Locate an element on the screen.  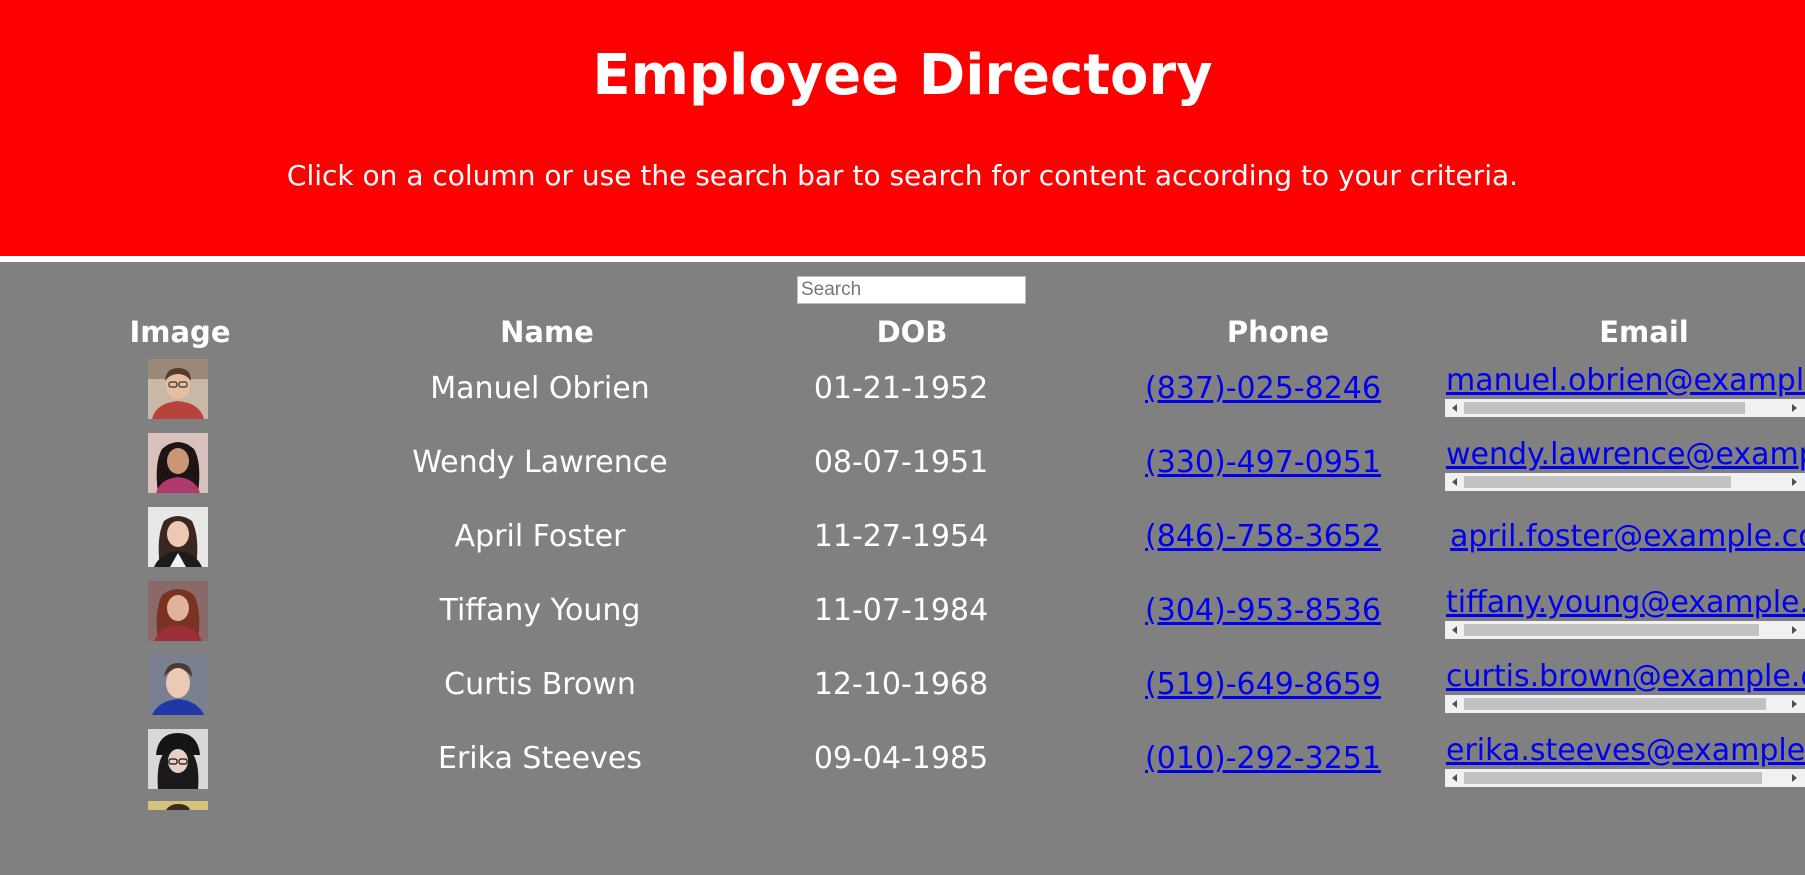
email-cell: manuel.obrien@example.com is located at coordinates (1625, 389).